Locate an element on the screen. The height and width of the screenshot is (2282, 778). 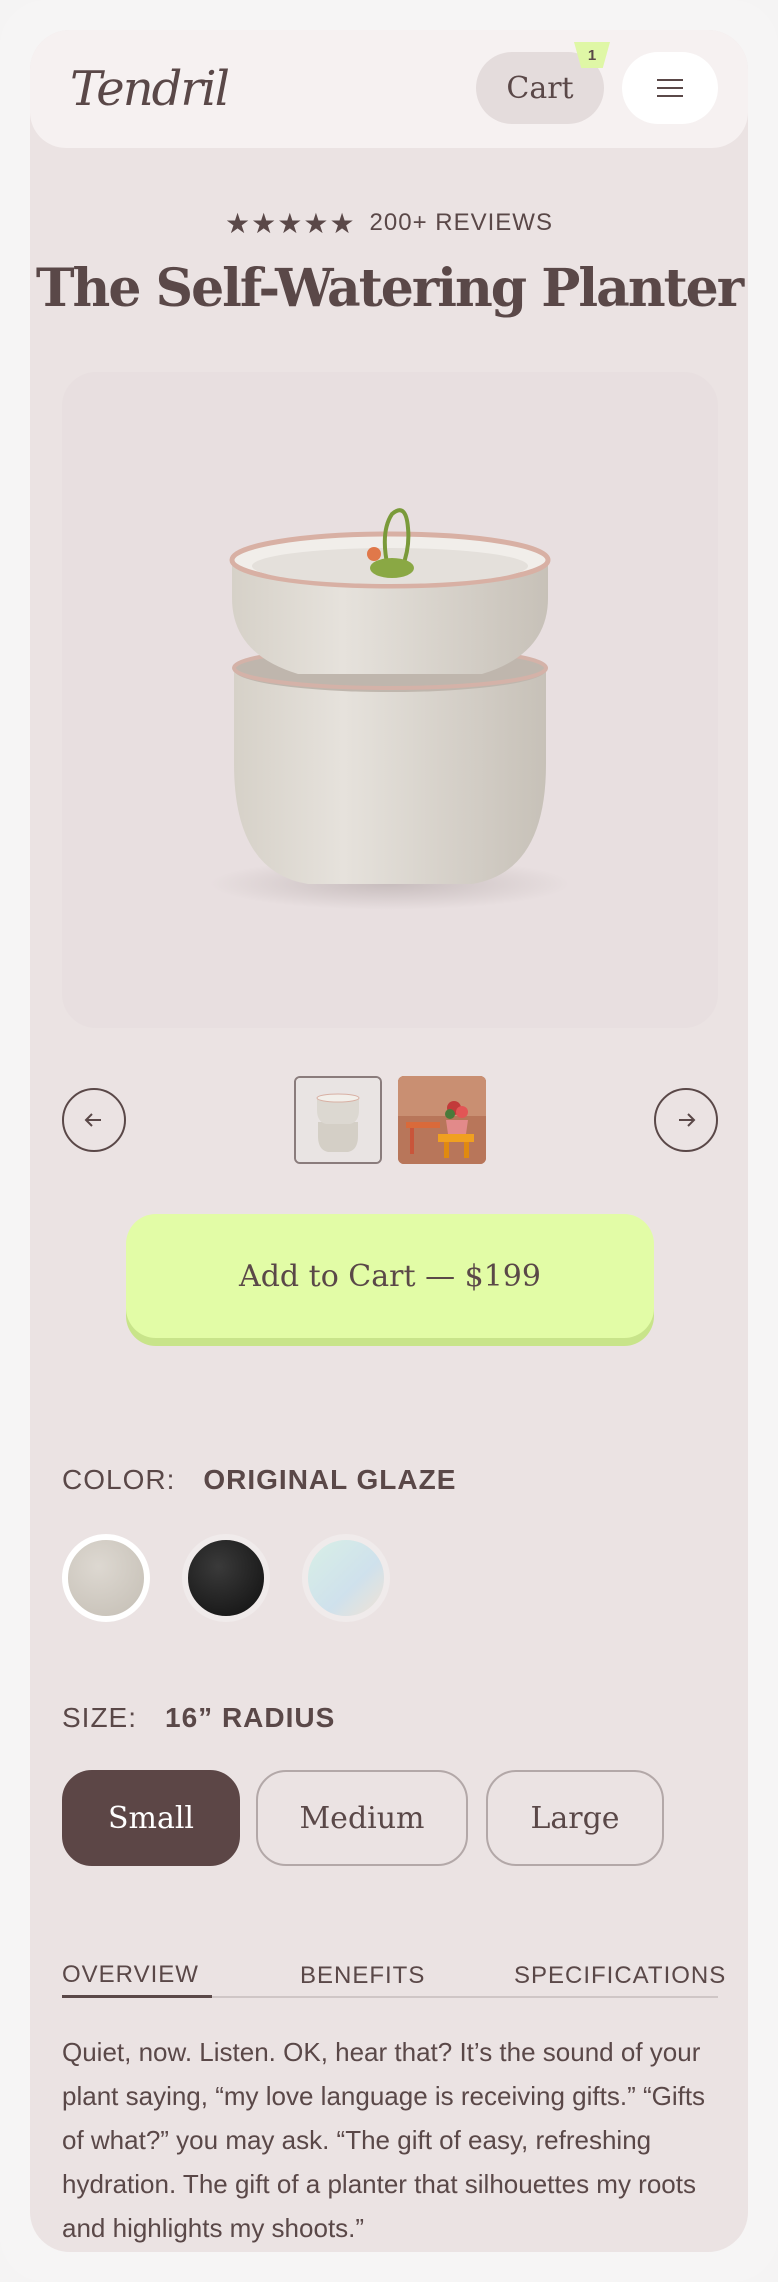
product-title: The Self-Watering Planter is located at coordinates (389, 288).